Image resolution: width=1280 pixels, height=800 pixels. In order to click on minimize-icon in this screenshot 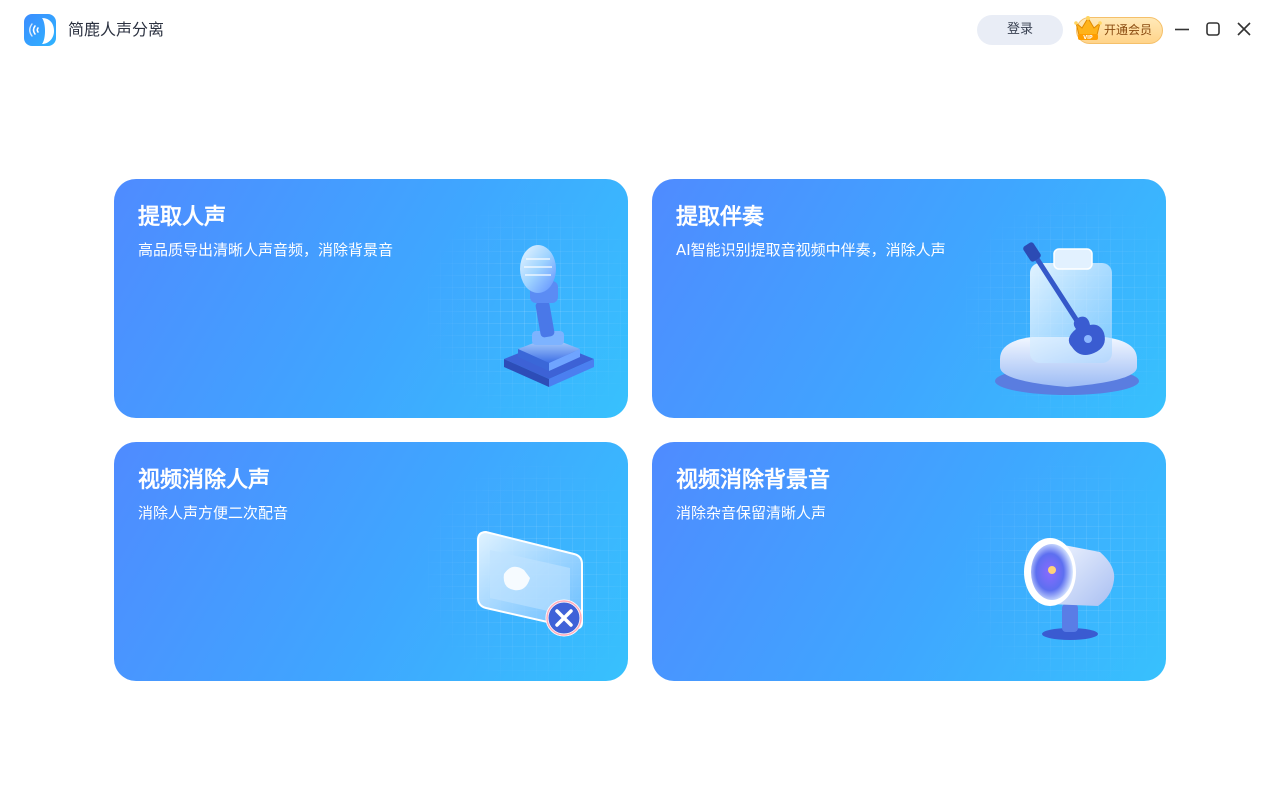, I will do `click(1182, 29)`.